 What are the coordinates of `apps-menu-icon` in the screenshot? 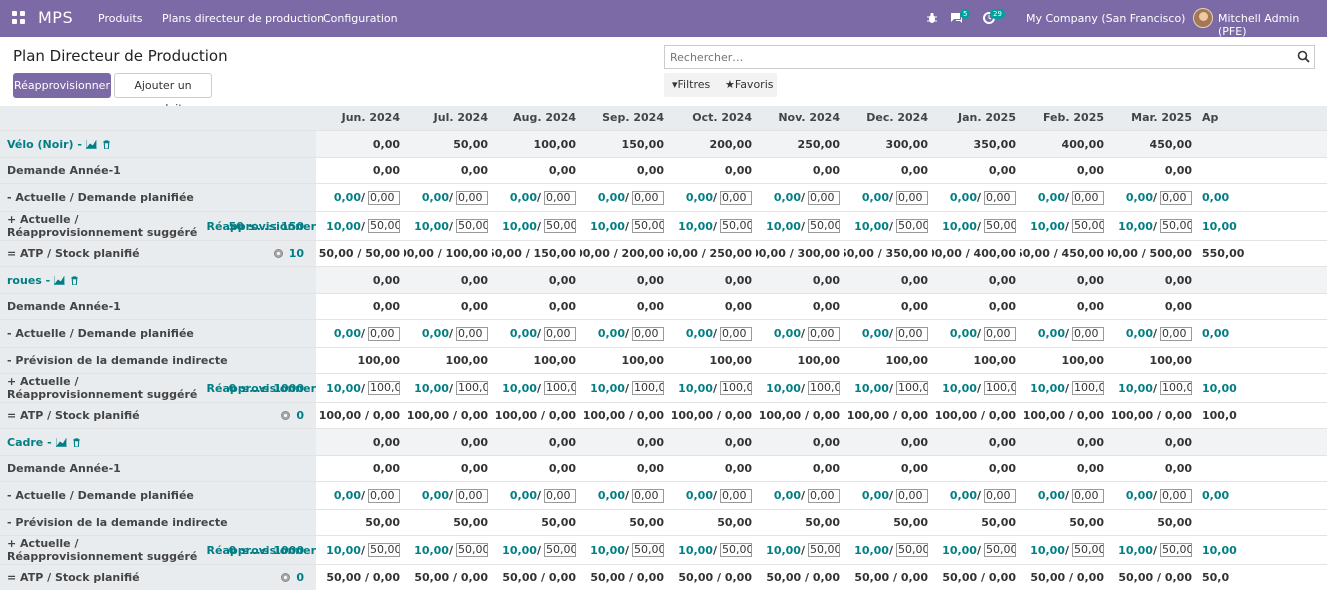 It's located at (18, 17).